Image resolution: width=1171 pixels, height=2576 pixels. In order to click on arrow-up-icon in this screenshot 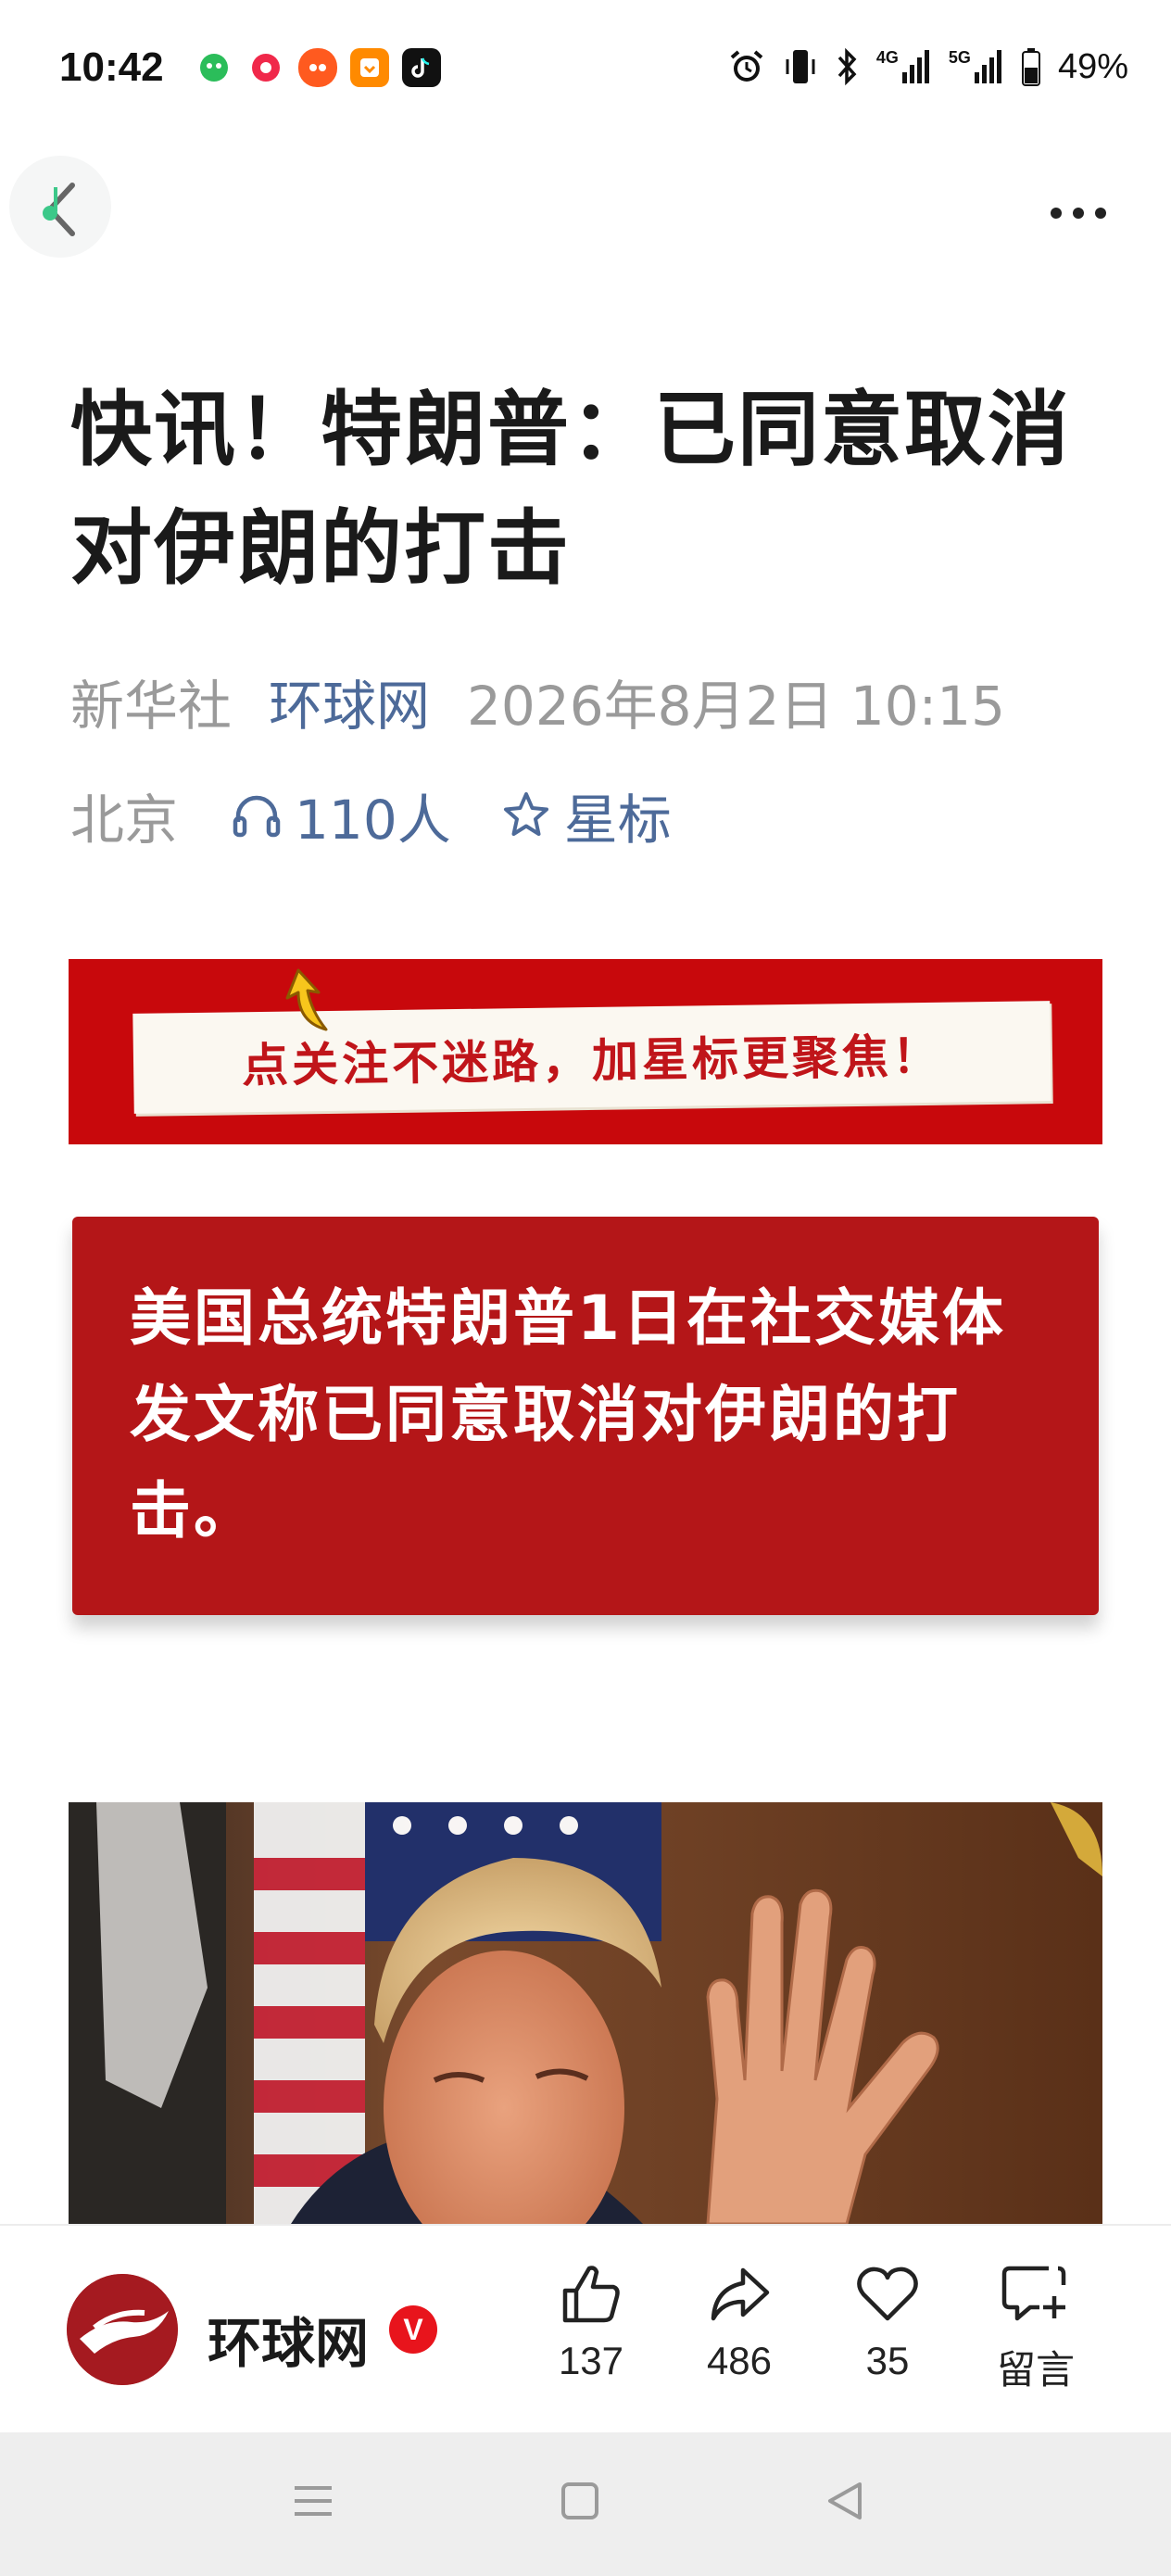, I will do `click(306, 1000)`.